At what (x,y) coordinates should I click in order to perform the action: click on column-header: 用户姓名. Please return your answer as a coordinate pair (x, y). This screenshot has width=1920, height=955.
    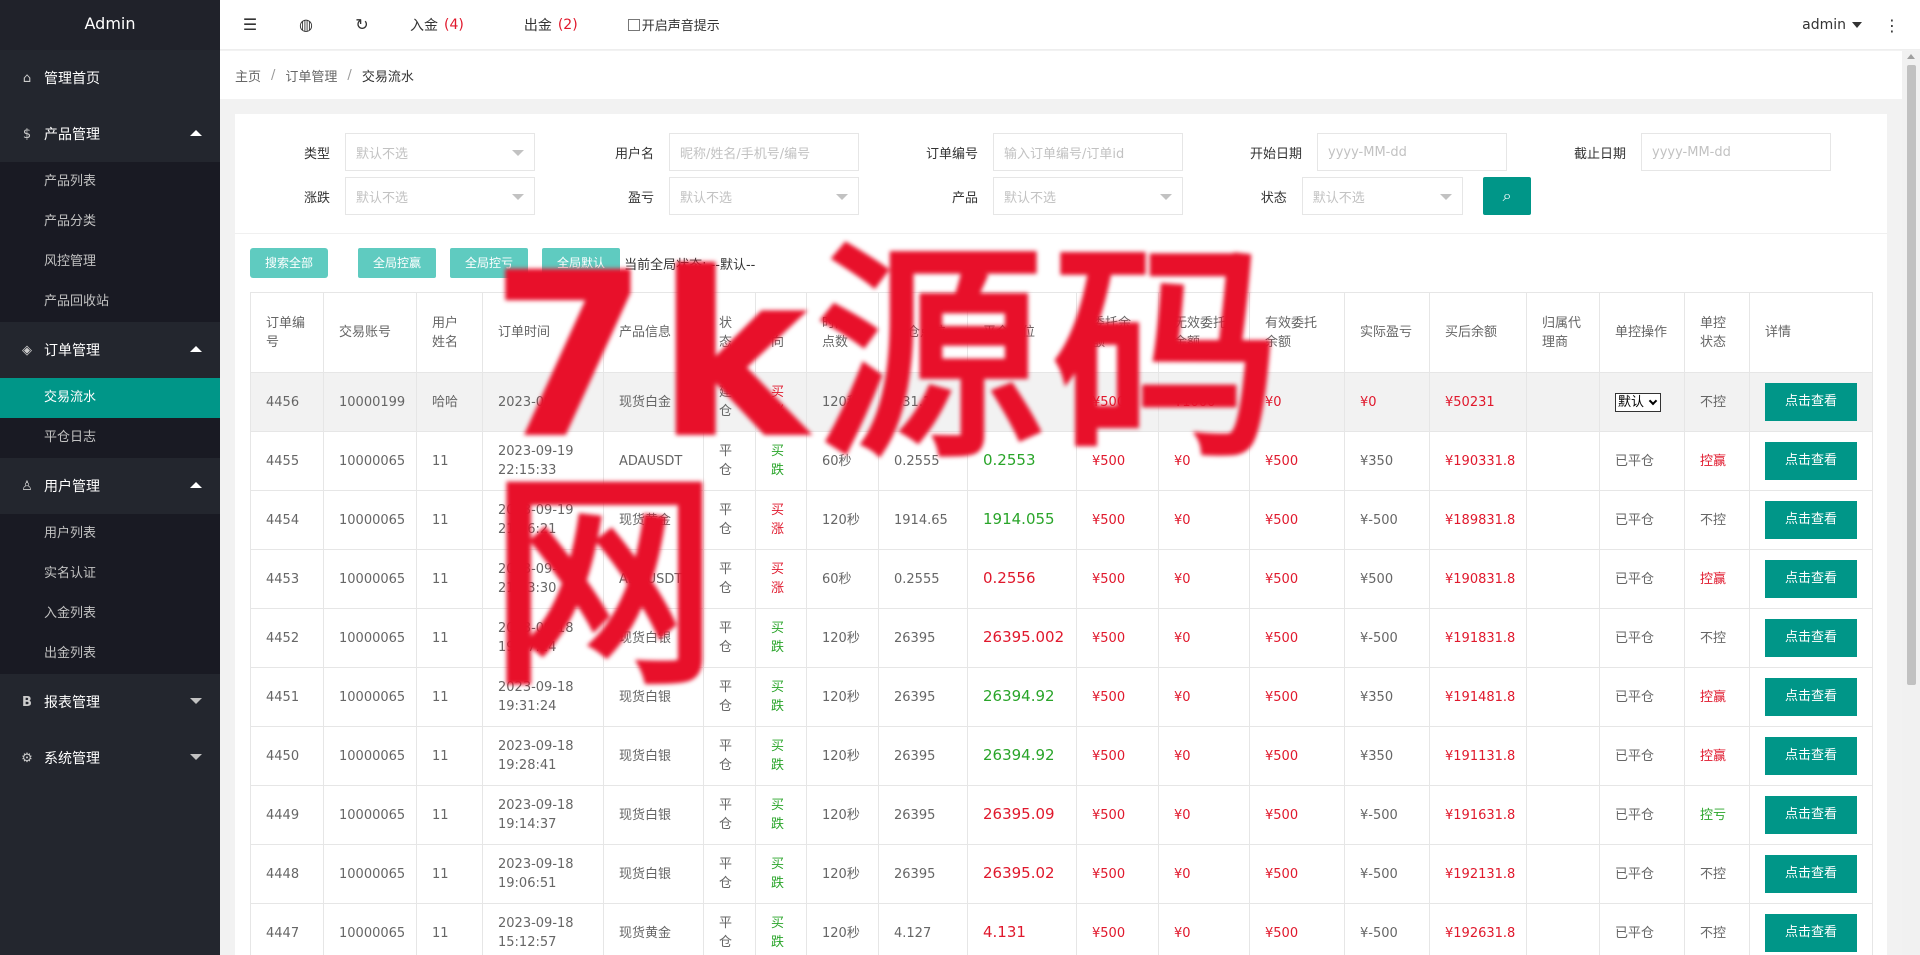
    Looking at the image, I should click on (449, 332).